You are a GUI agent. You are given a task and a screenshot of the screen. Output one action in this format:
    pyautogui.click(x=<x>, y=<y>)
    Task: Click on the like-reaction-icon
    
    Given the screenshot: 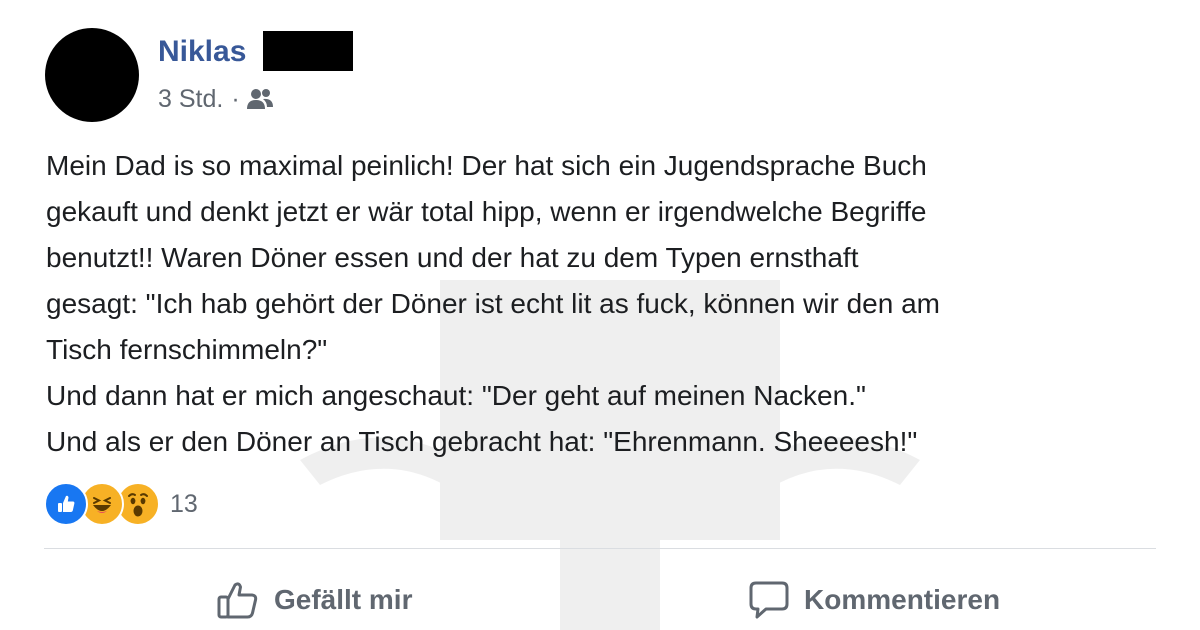 What is the action you would take?
    pyautogui.click(x=66, y=504)
    